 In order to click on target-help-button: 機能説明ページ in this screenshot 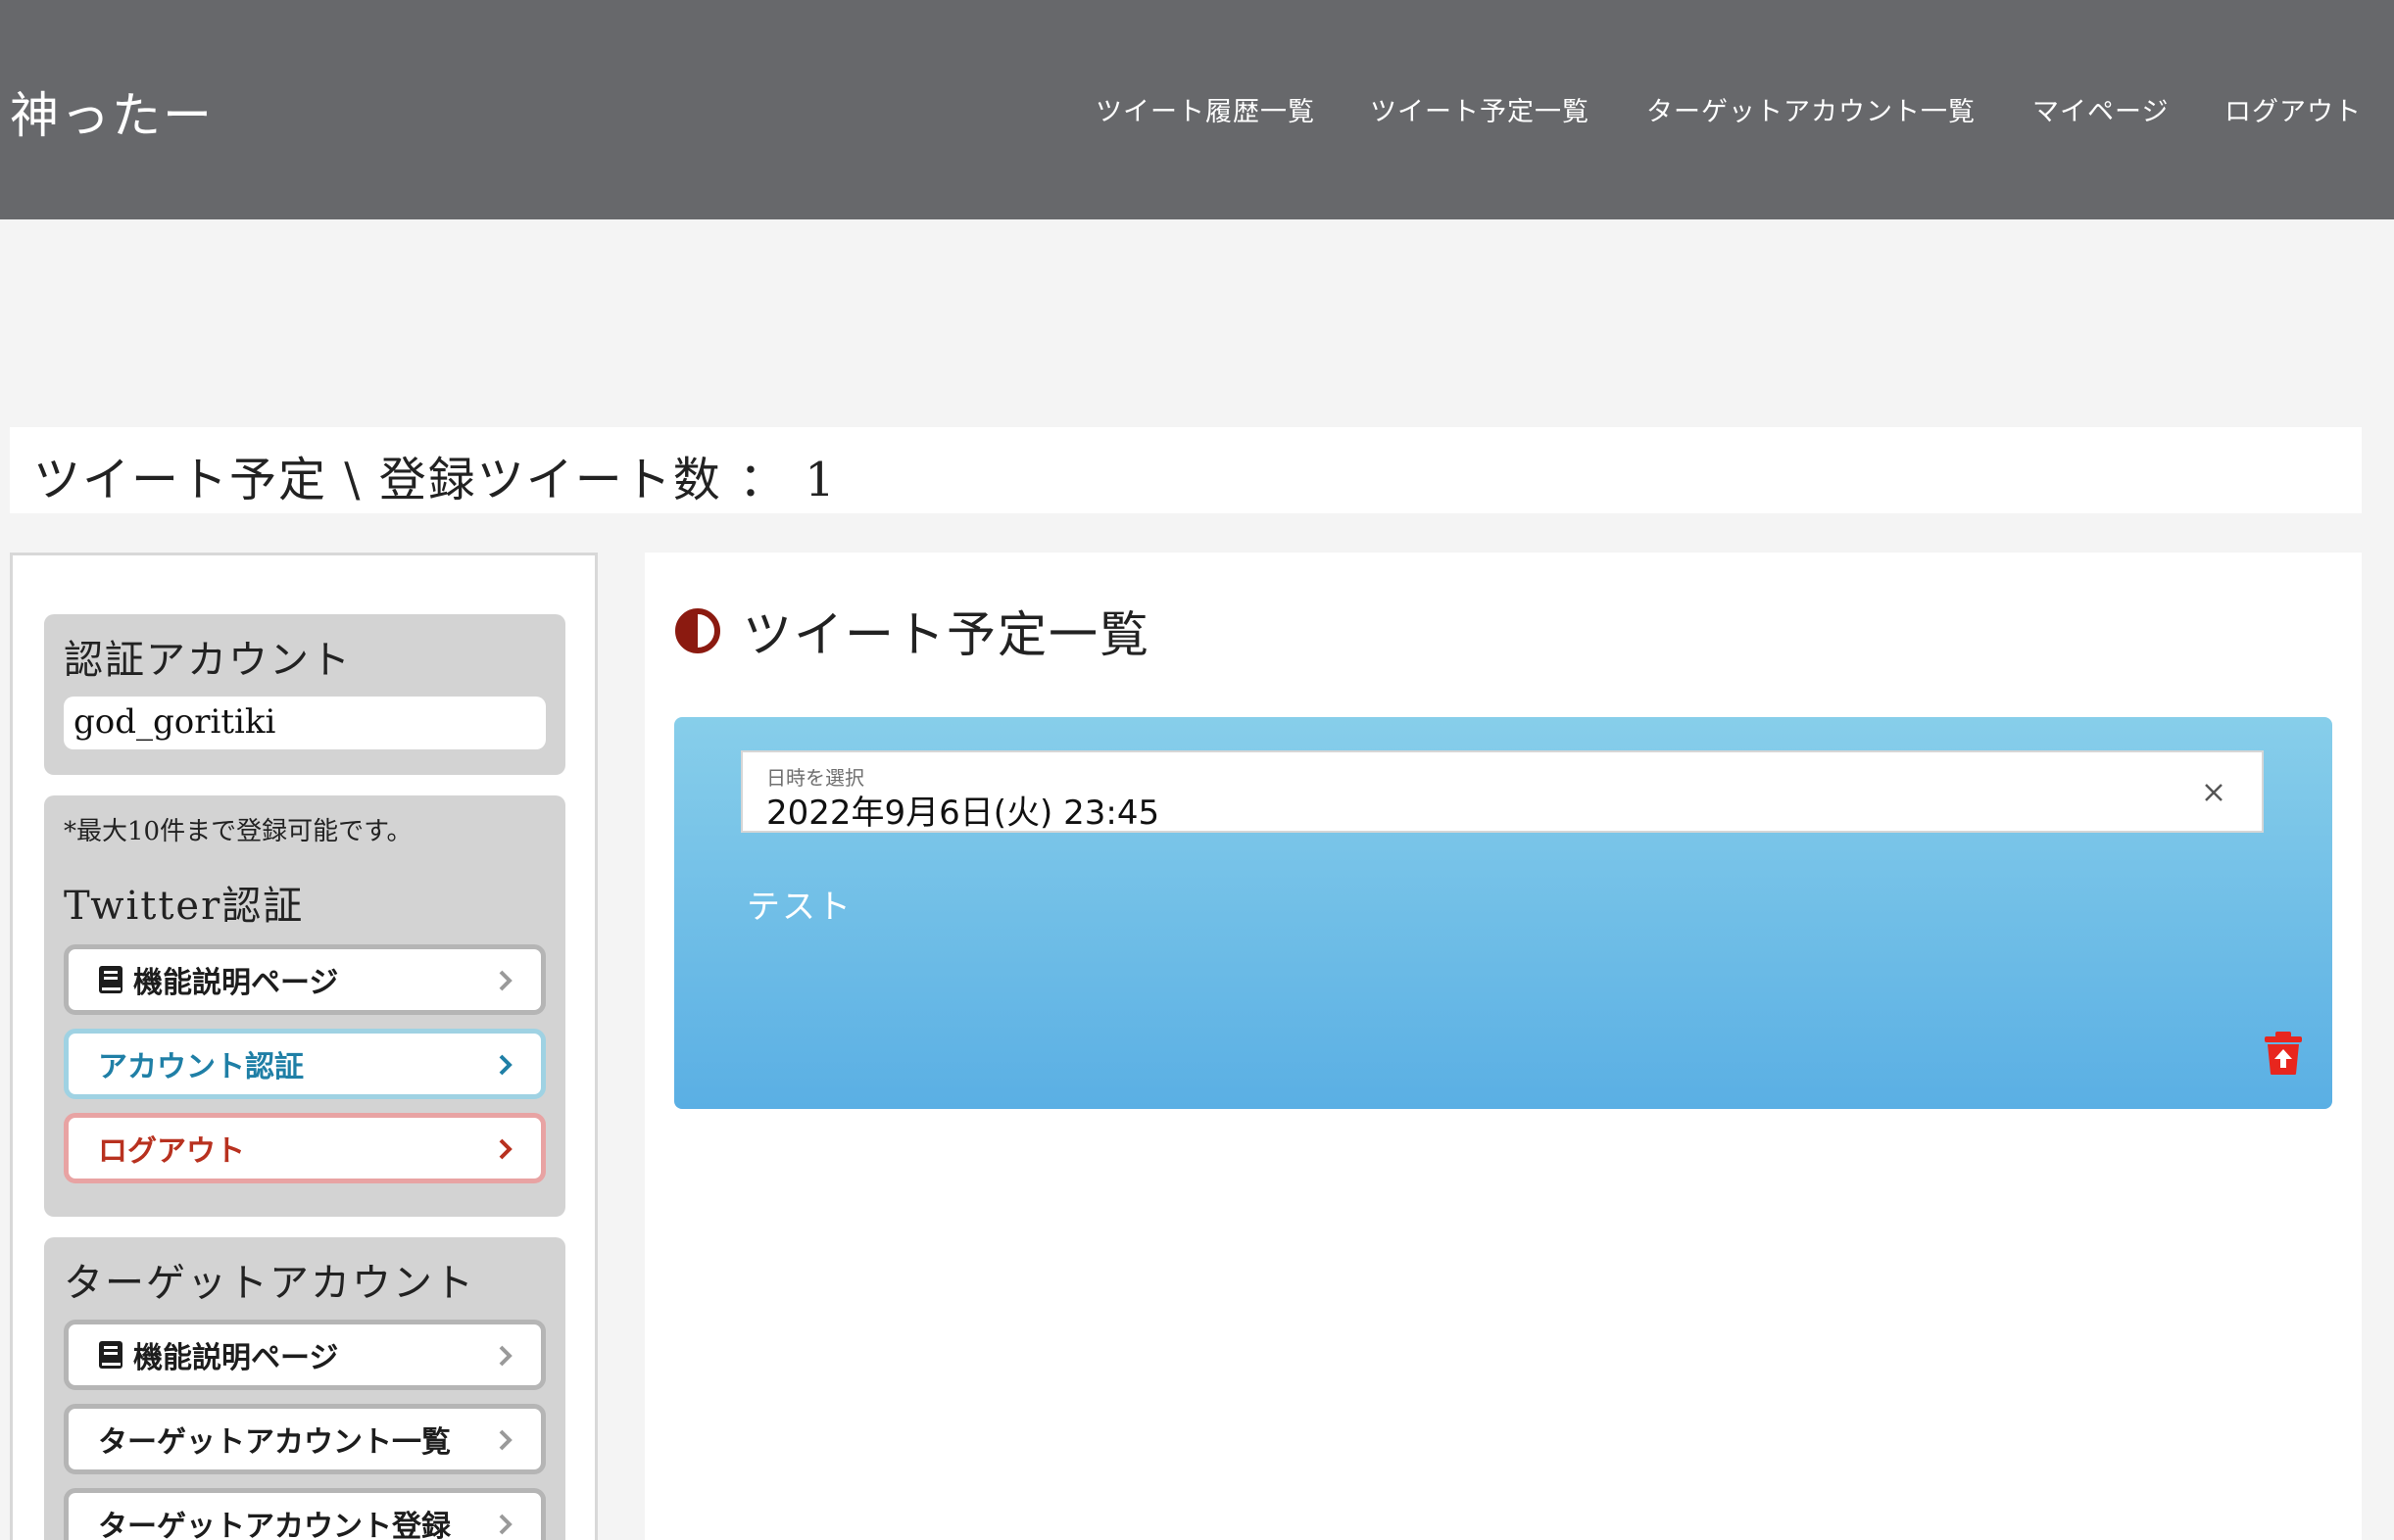, I will do `click(305, 1355)`.